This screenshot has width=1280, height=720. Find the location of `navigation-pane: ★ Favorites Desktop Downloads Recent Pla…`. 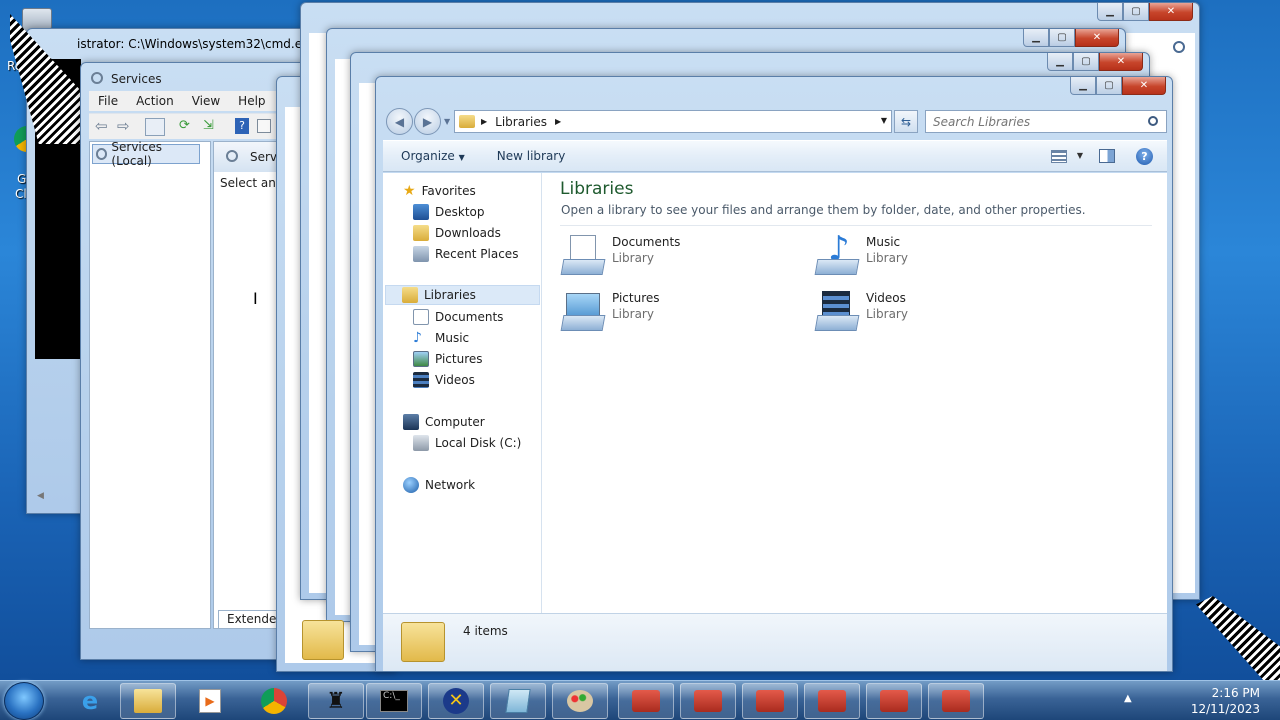

navigation-pane: ★ Favorites Desktop Downloads Recent Pla… is located at coordinates (462, 393).